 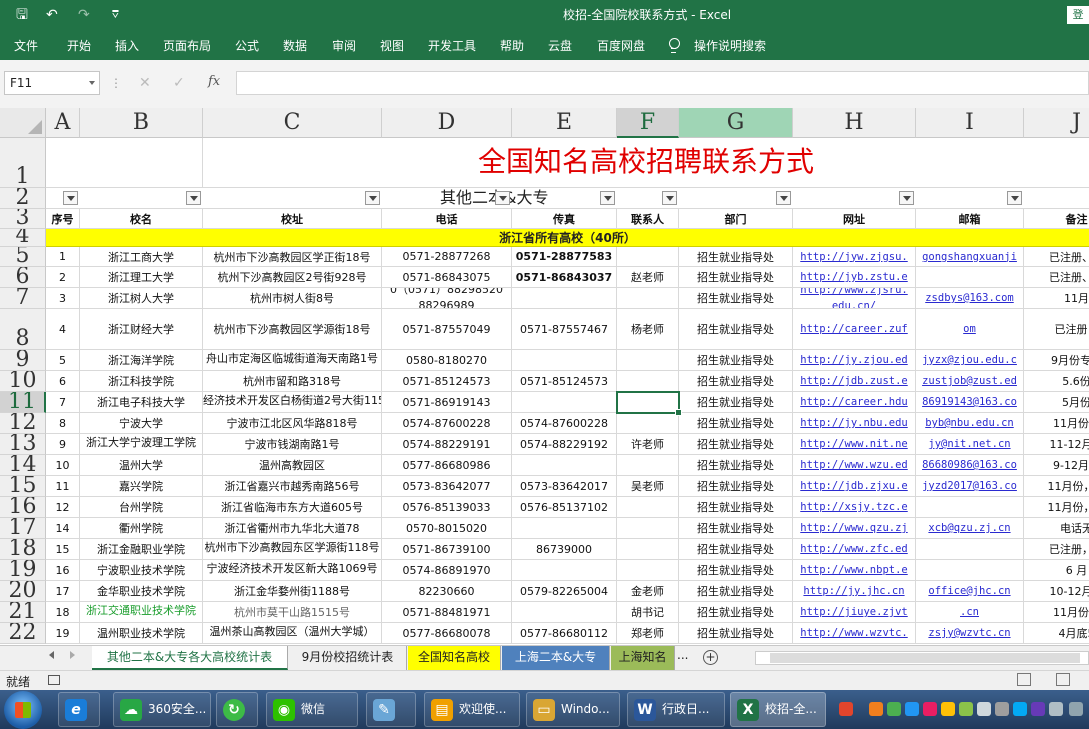 I want to click on cell-g19: 招生就业指导处, so click(x=736, y=570).